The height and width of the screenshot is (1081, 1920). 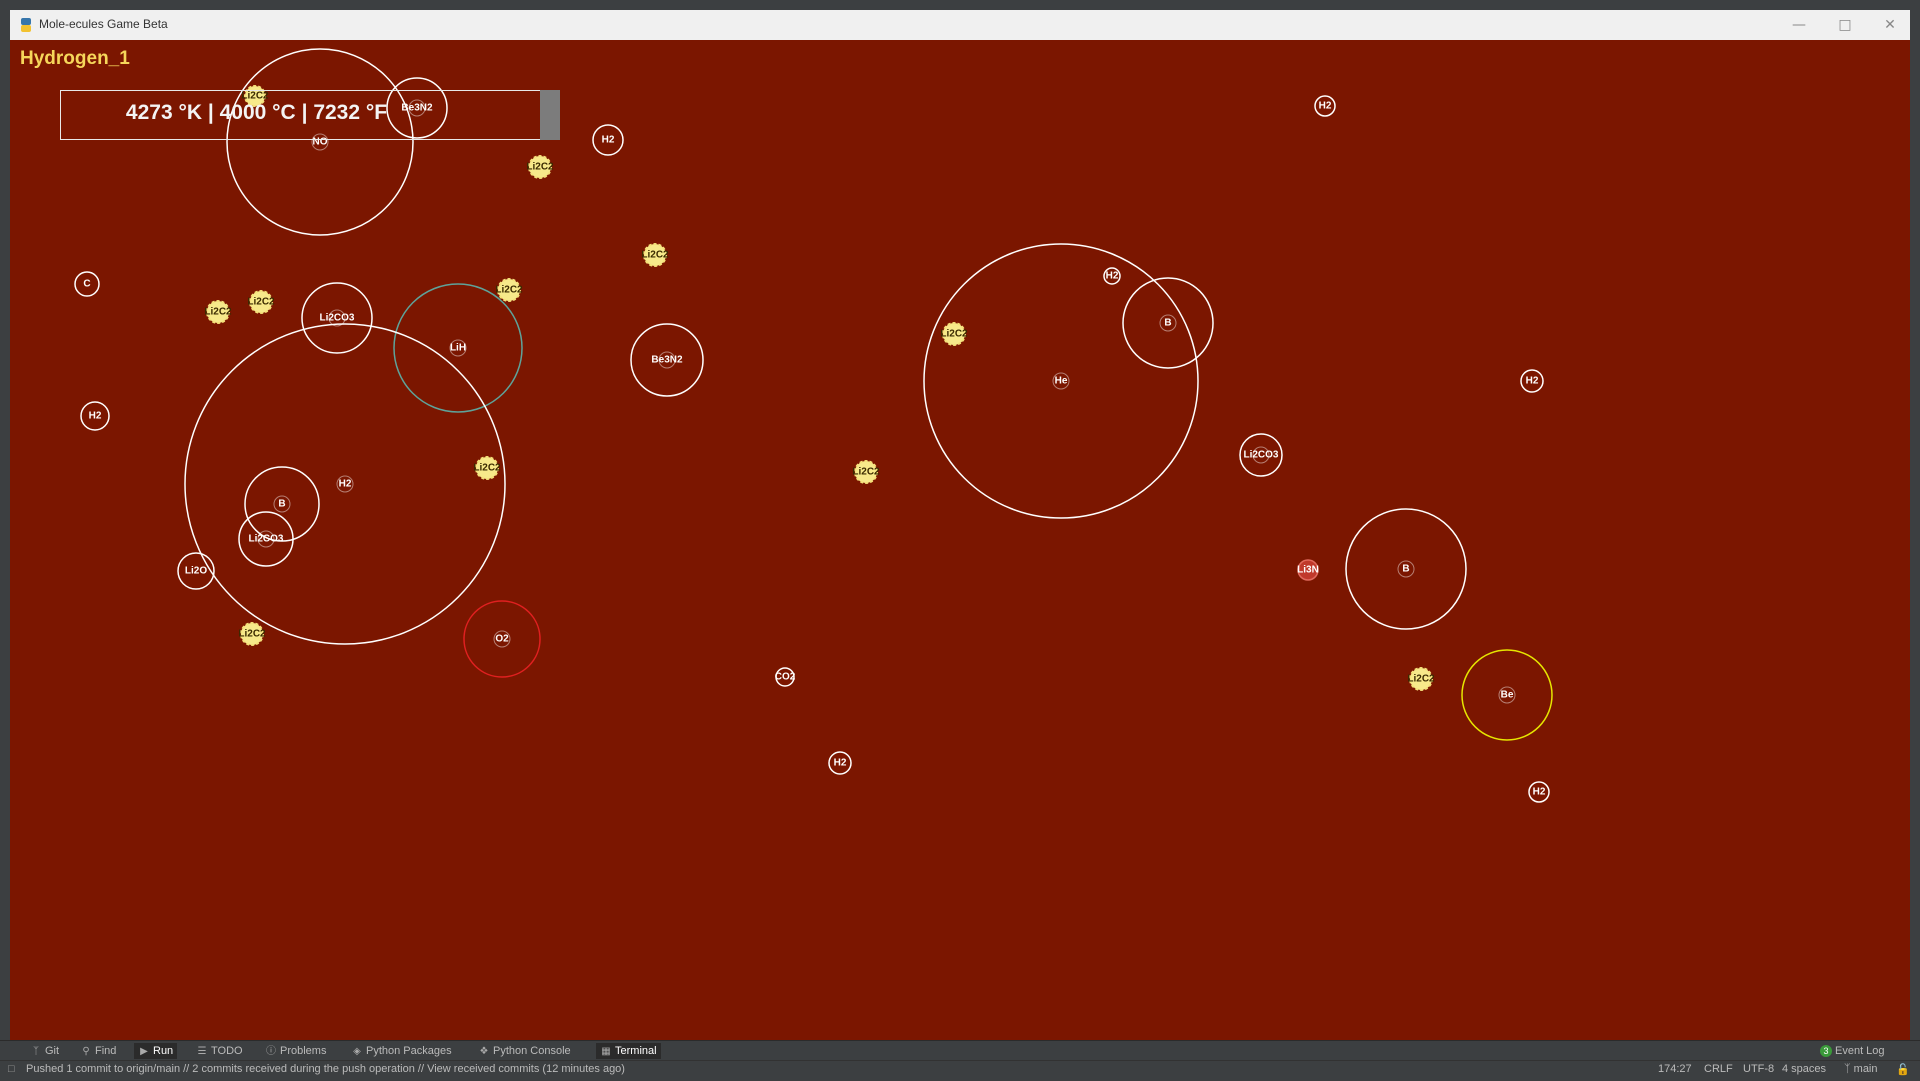 I want to click on tab-python-console: ❖ Python Console, so click(x=524, y=1051).